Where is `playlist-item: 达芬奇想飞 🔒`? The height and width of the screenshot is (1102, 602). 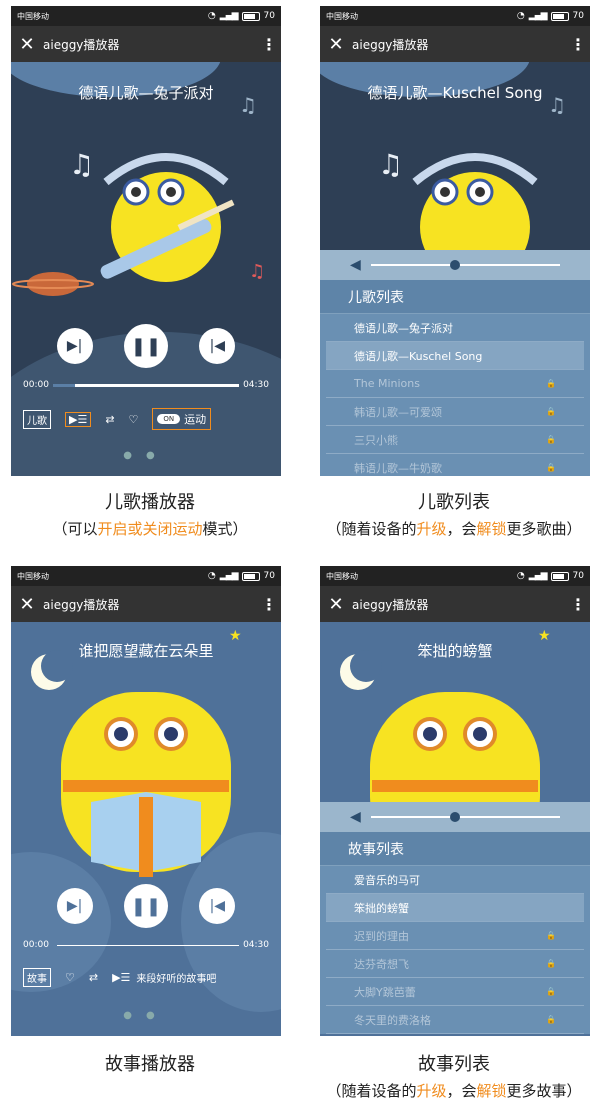
playlist-item: 达芬奇想飞 🔒 is located at coordinates (455, 964).